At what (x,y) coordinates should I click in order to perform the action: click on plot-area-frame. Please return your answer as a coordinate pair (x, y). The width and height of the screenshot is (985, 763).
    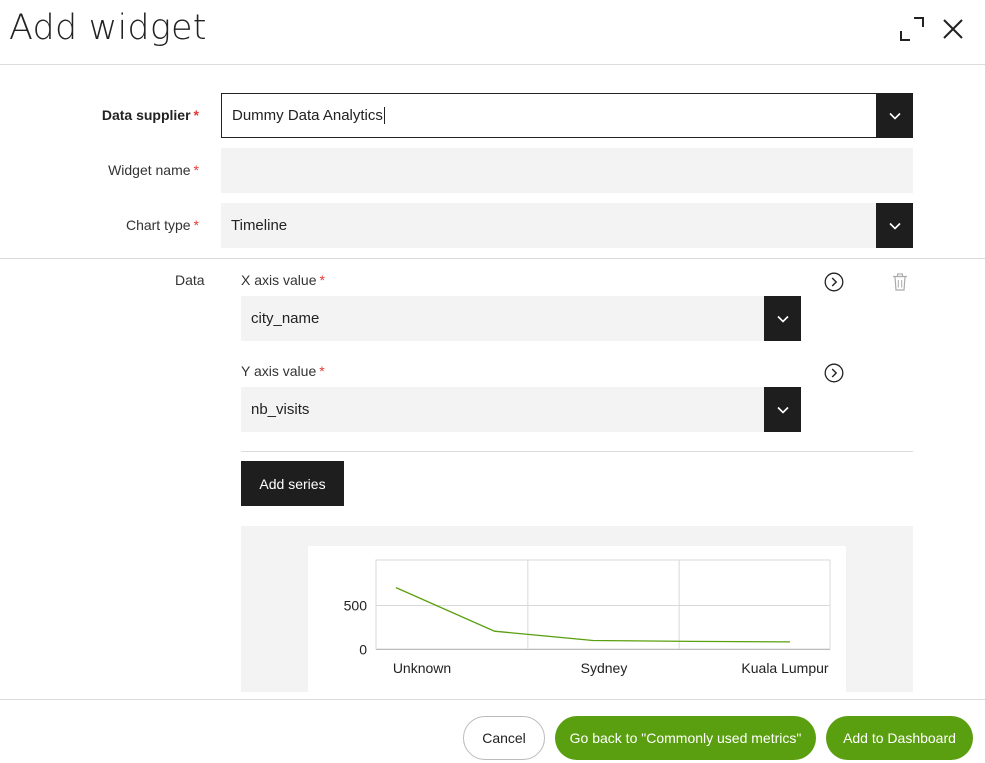
    Looking at the image, I should click on (603, 604).